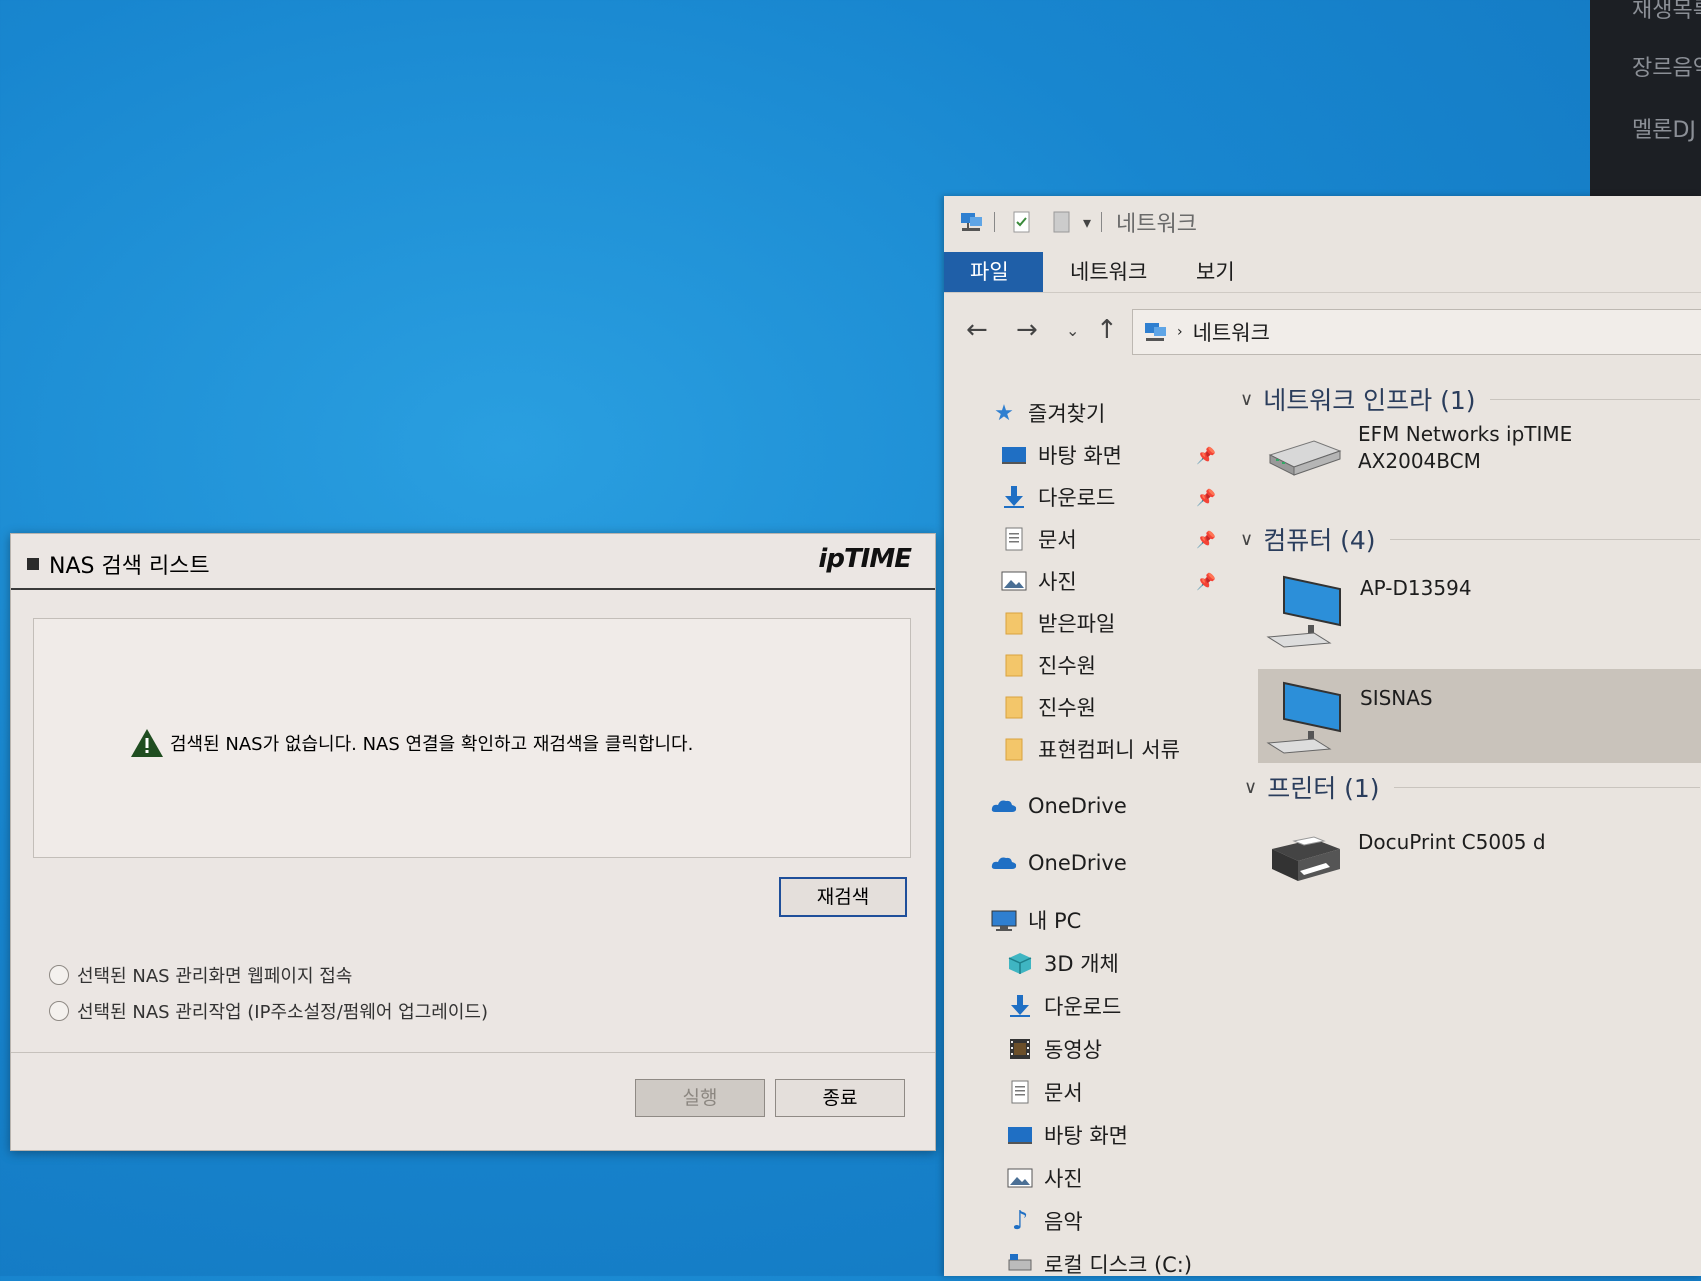 This screenshot has height=1281, width=1701. Describe the element at coordinates (432, 744) in the screenshot. I see `message-text: 검색된 NAS가 없습니다. NAS 연결을 확인하고 재검색을 클릭합니다.` at that location.